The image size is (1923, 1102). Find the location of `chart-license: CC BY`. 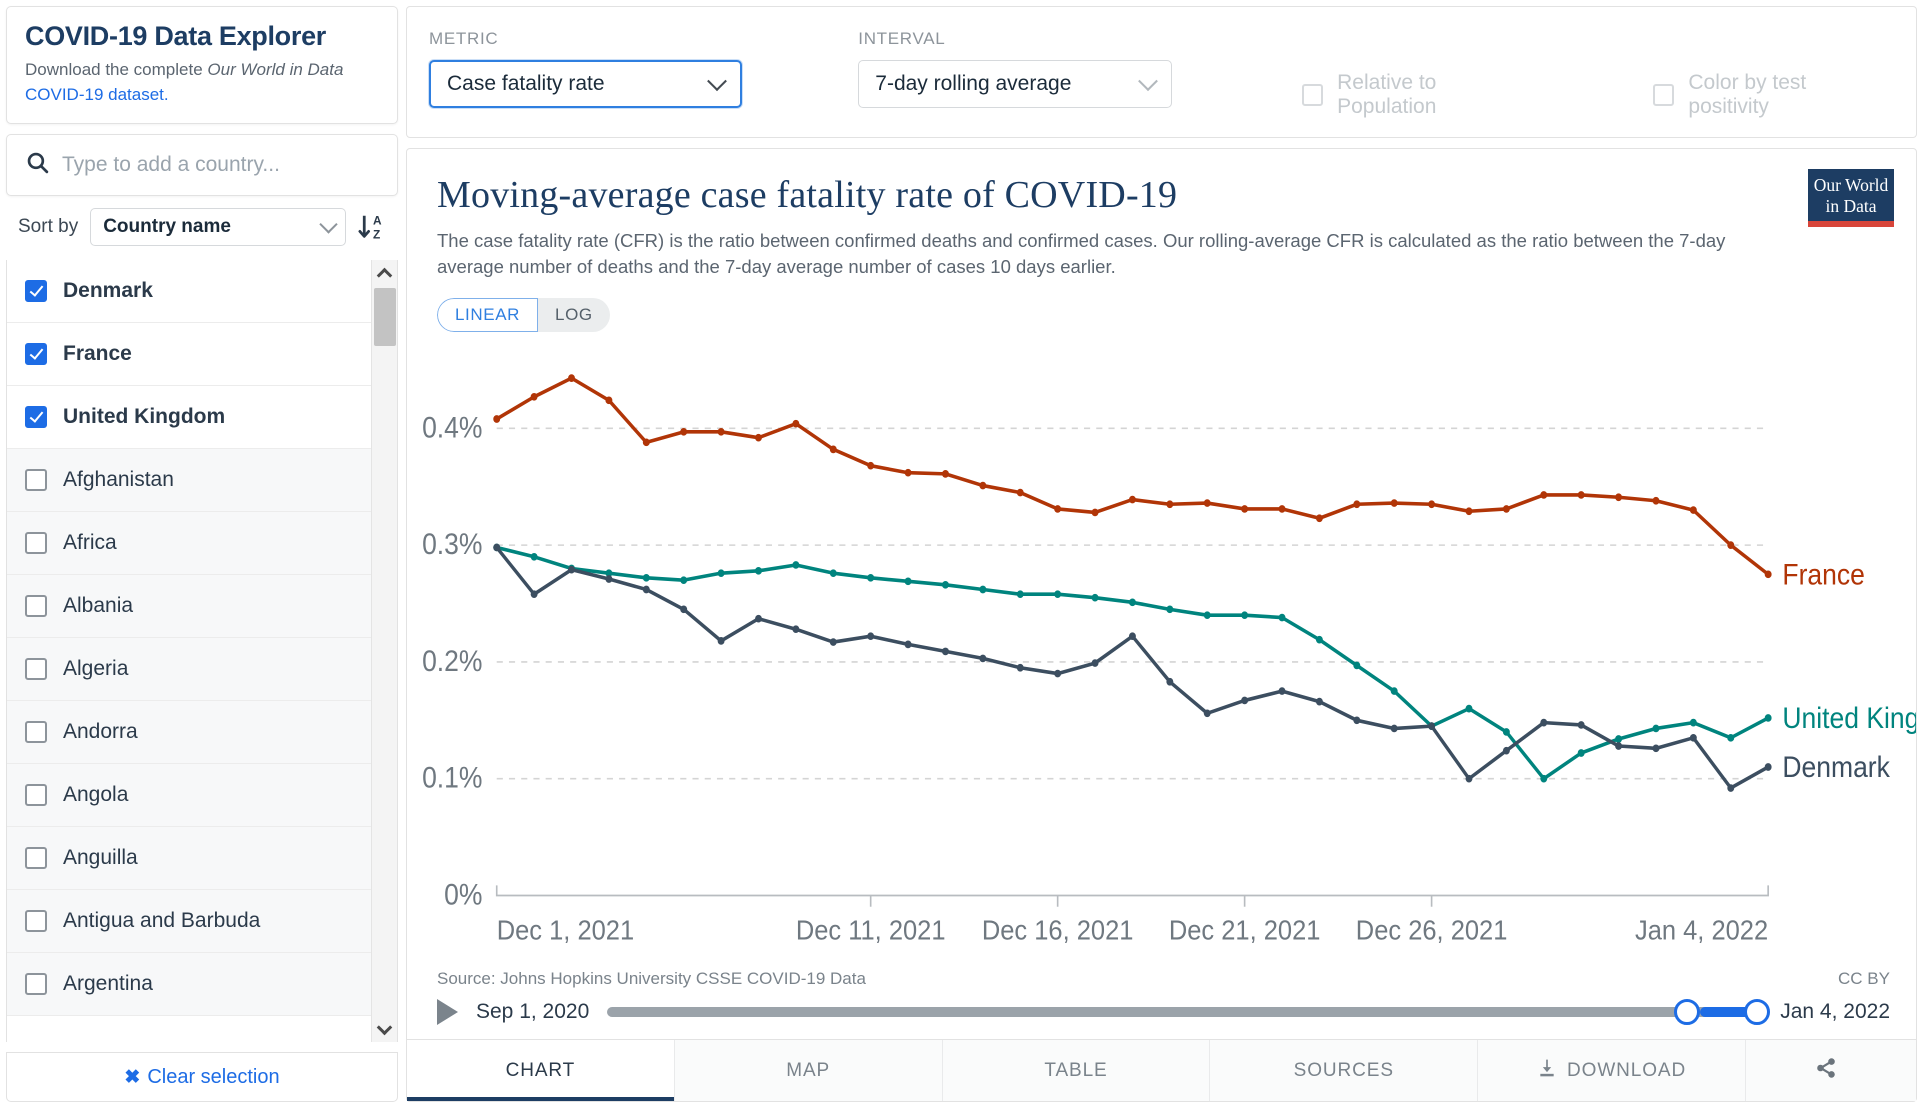

chart-license: CC BY is located at coordinates (1864, 979).